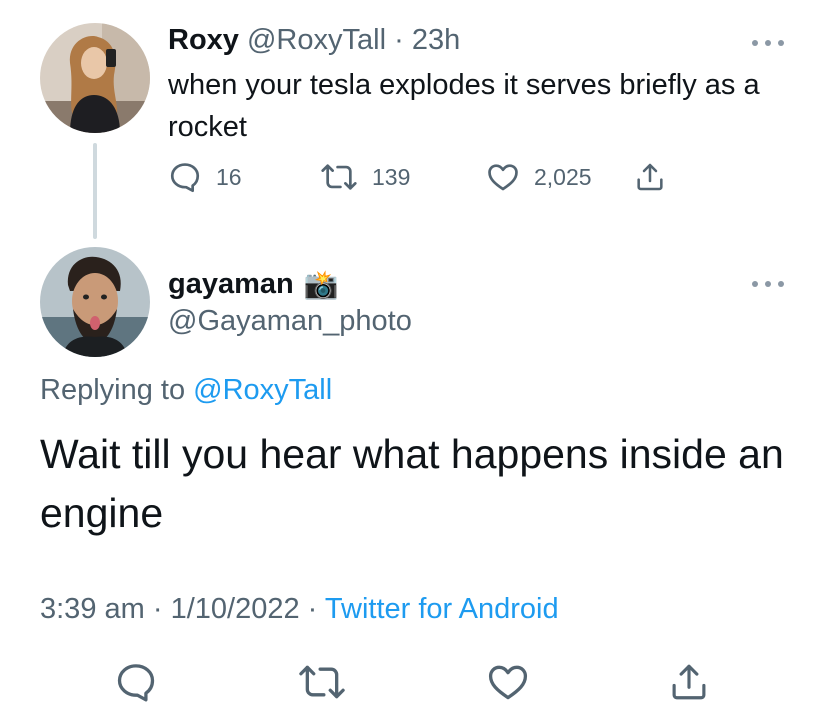 This screenshot has width=828, height=716. What do you see at coordinates (229, 176) in the screenshot?
I see `reply-count: 16` at bounding box center [229, 176].